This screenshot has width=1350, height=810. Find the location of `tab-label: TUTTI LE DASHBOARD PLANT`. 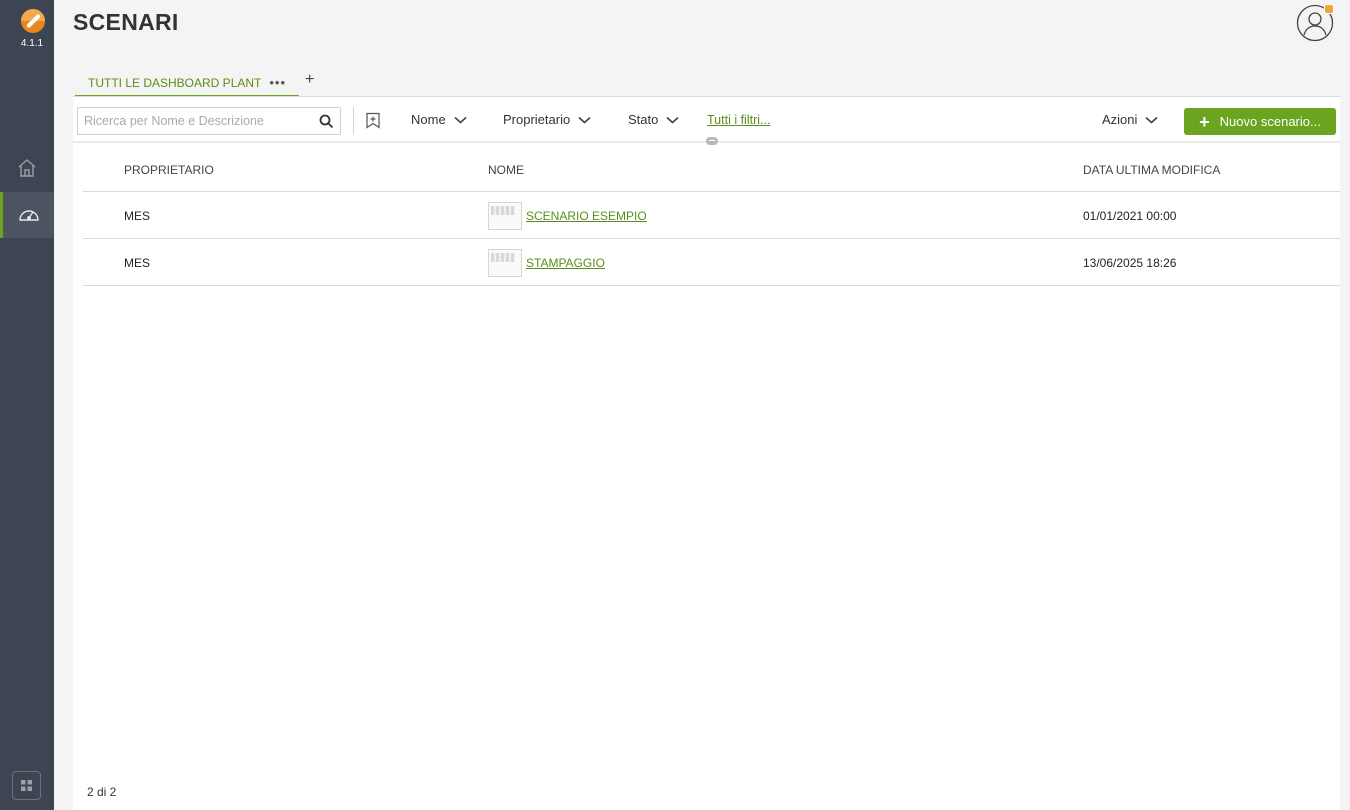

tab-label: TUTTI LE DASHBOARD PLANT is located at coordinates (175, 82).